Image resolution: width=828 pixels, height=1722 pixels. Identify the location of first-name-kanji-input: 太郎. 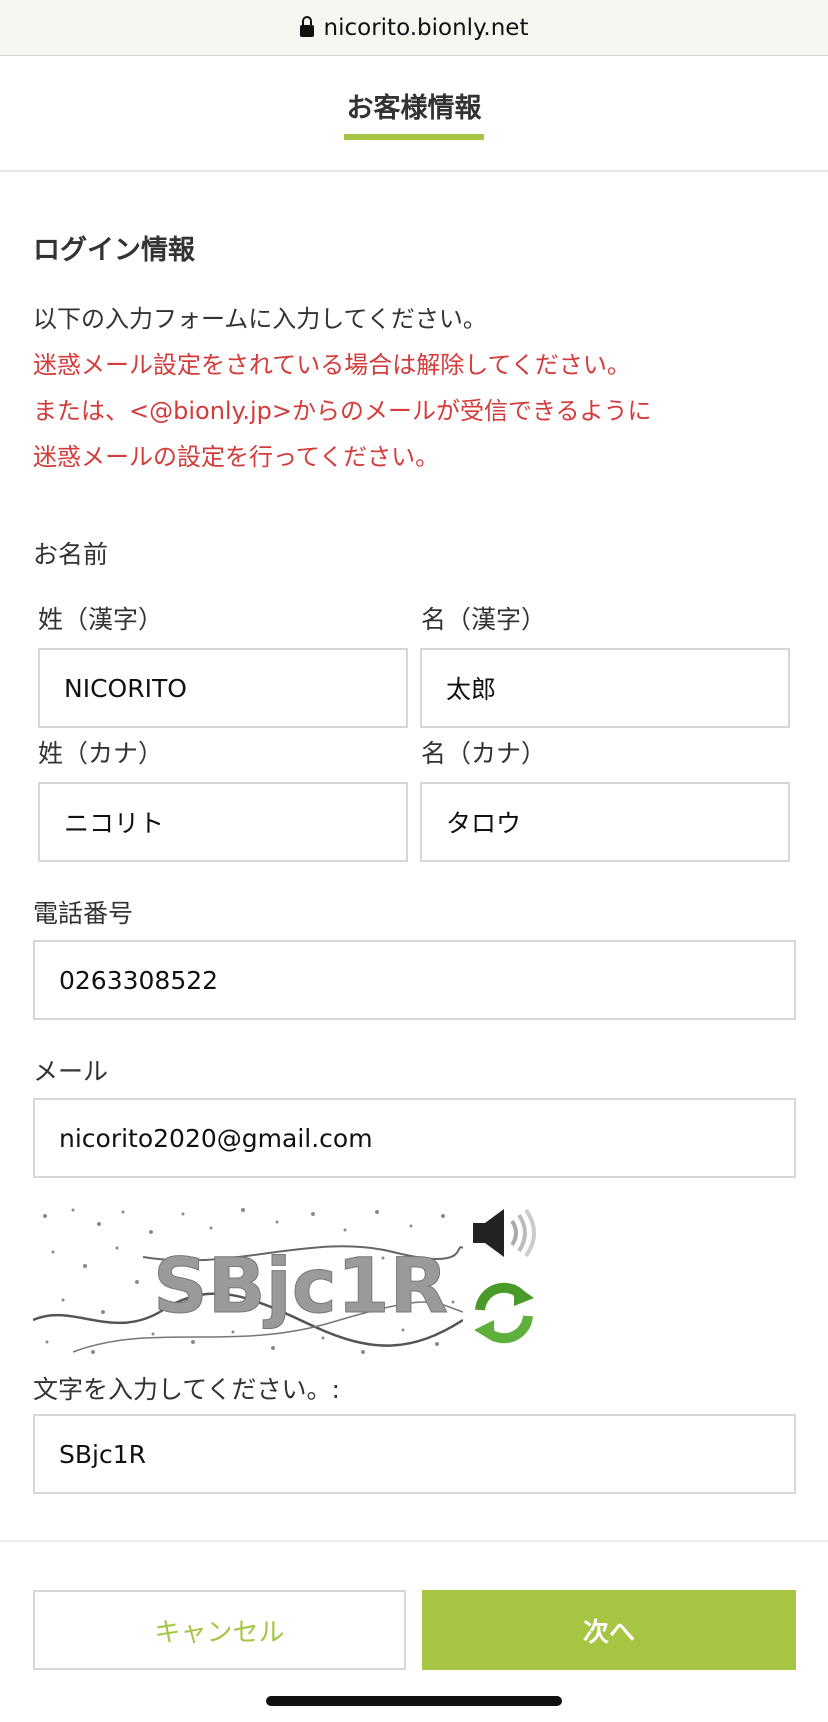
(605, 688).